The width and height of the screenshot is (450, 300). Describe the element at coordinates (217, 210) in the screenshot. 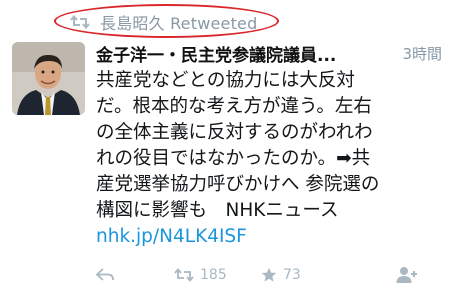

I see `tweet-text-line: 構図に影響も NHKニュース` at that location.